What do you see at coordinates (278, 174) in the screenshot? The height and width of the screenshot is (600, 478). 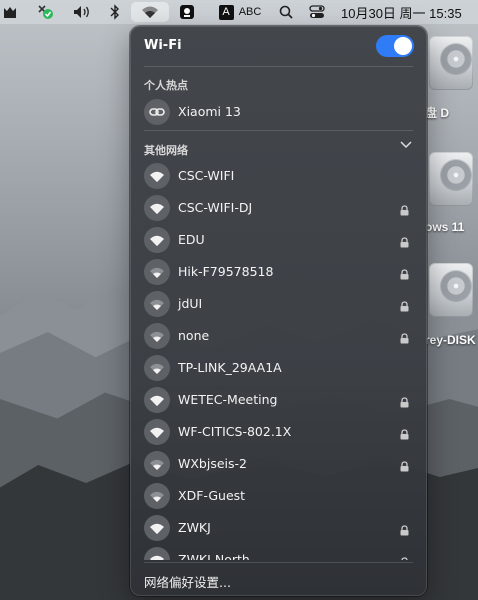 I see `network-row: CSC-WIFI` at bounding box center [278, 174].